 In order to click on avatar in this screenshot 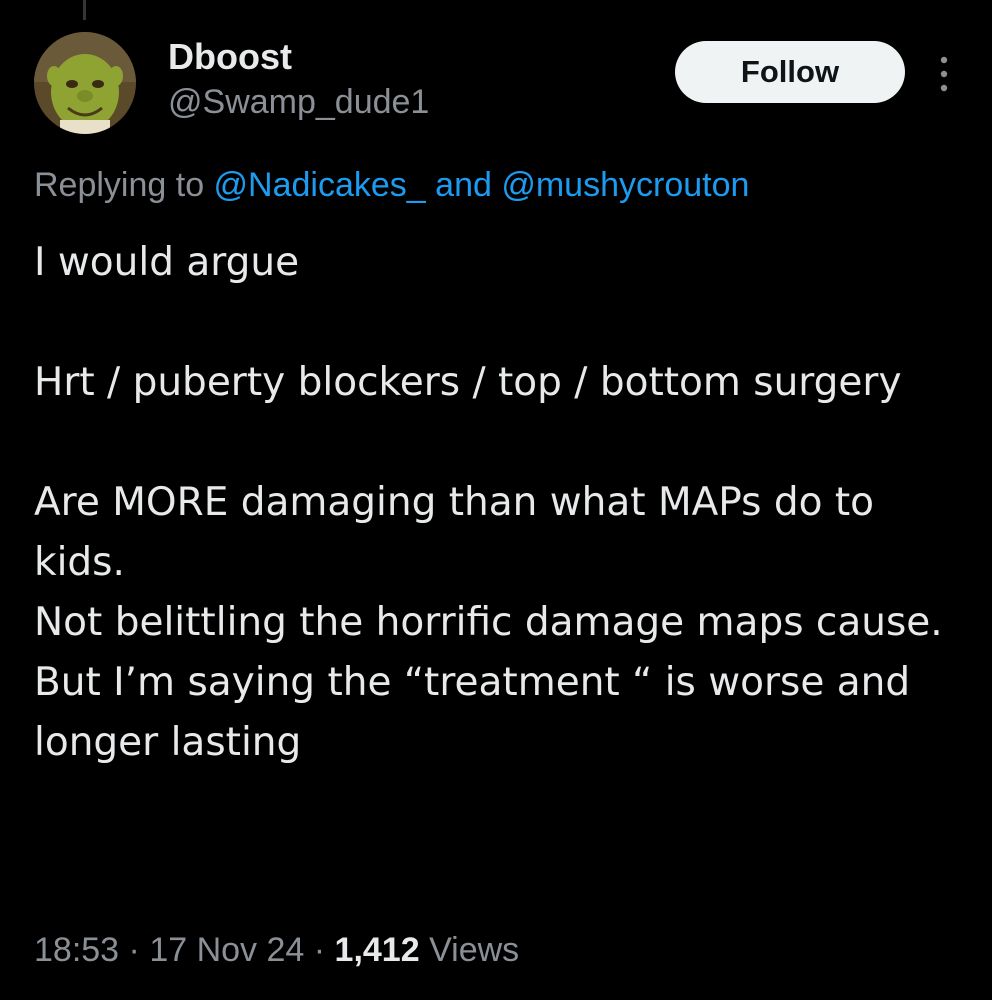, I will do `click(85, 83)`.